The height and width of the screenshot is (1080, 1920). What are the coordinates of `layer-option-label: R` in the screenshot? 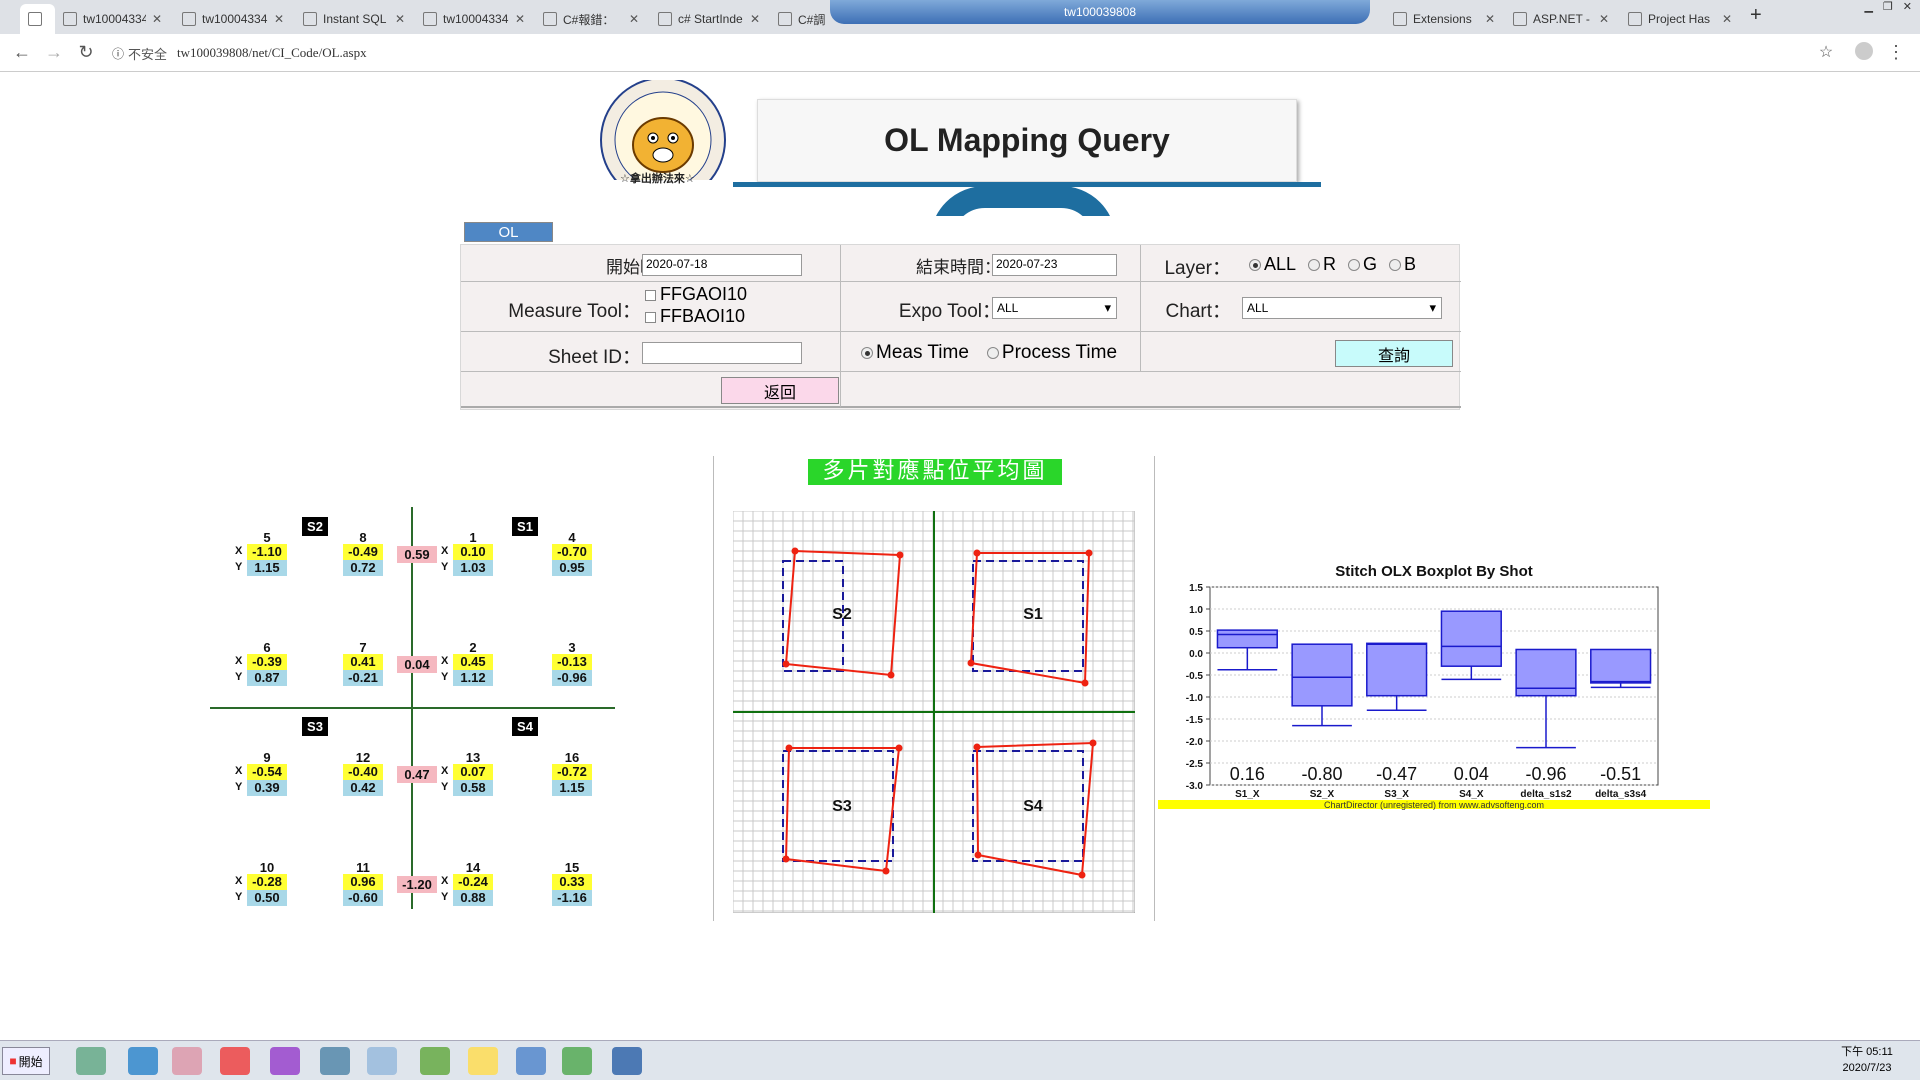 It's located at (1330, 264).